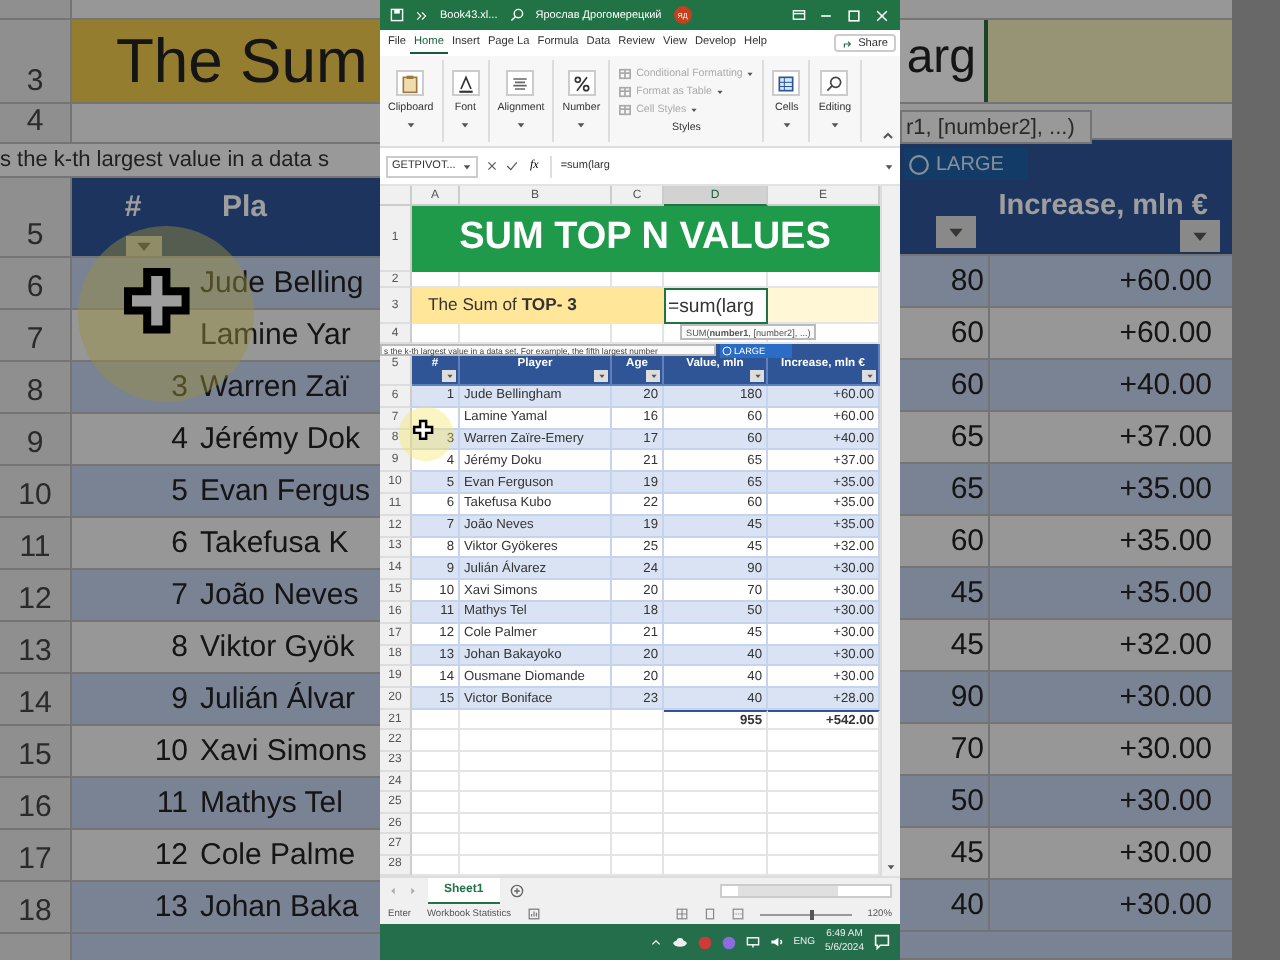 This screenshot has width=1280, height=960. Describe the element at coordinates (133, 907) in the screenshot. I see `table-cell: 13` at that location.